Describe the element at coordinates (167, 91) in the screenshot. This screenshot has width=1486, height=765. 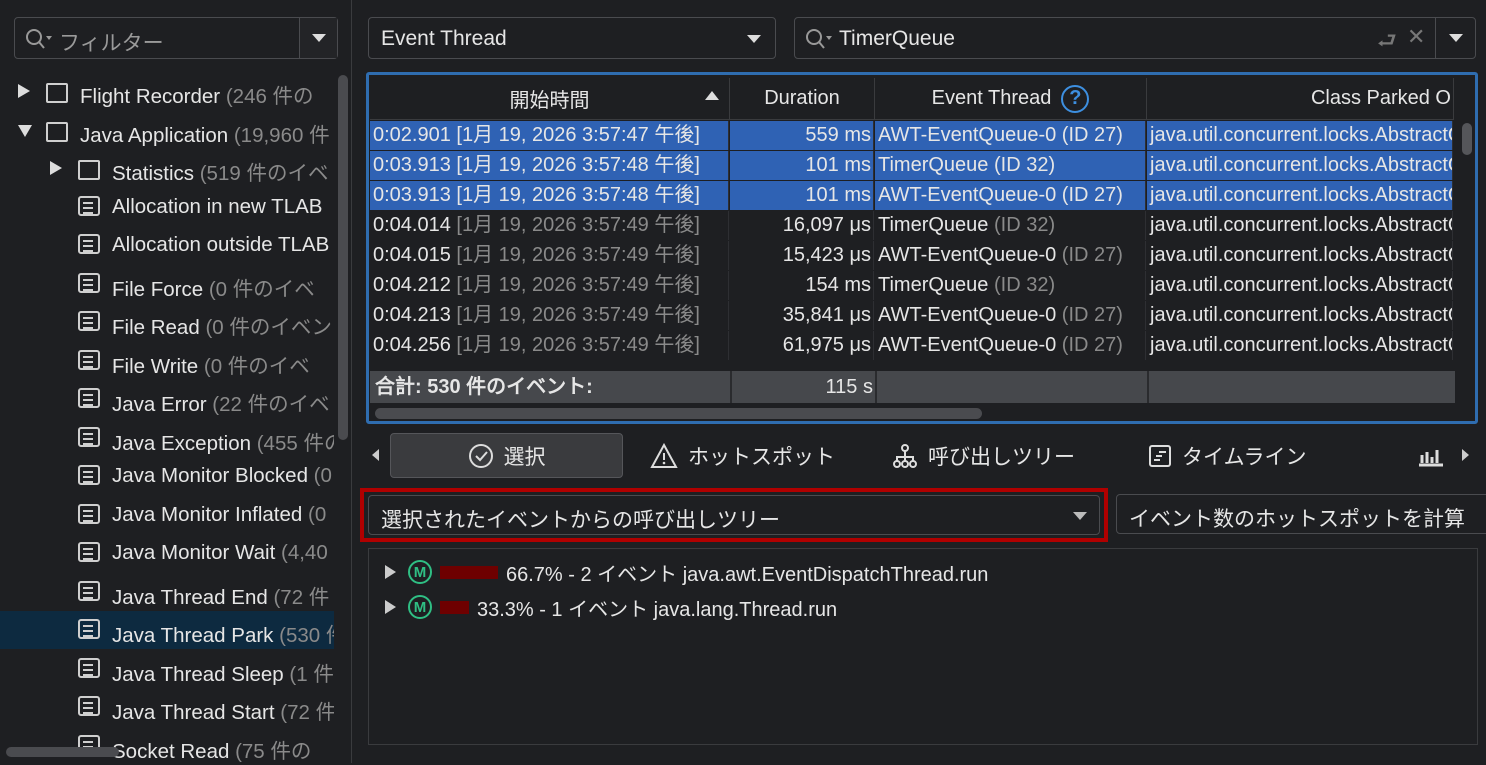
I see `tree-item: Flight Recorder (246 件の` at that location.